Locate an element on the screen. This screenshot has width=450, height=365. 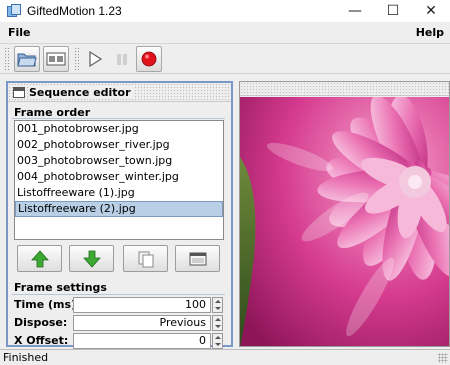
arrow-down-icon is located at coordinates (91, 259).